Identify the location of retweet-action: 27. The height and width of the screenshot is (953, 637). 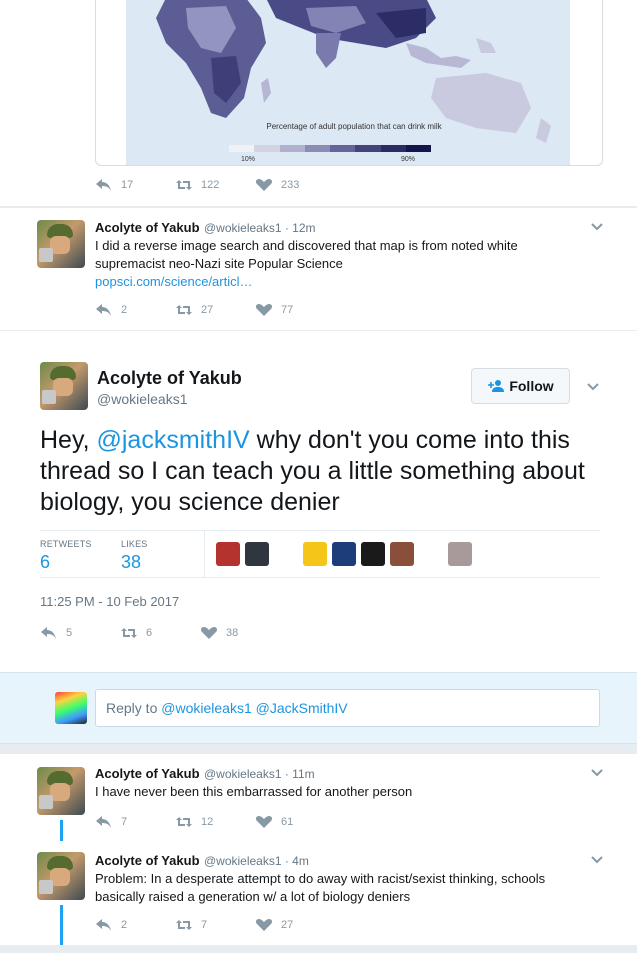
(215, 310).